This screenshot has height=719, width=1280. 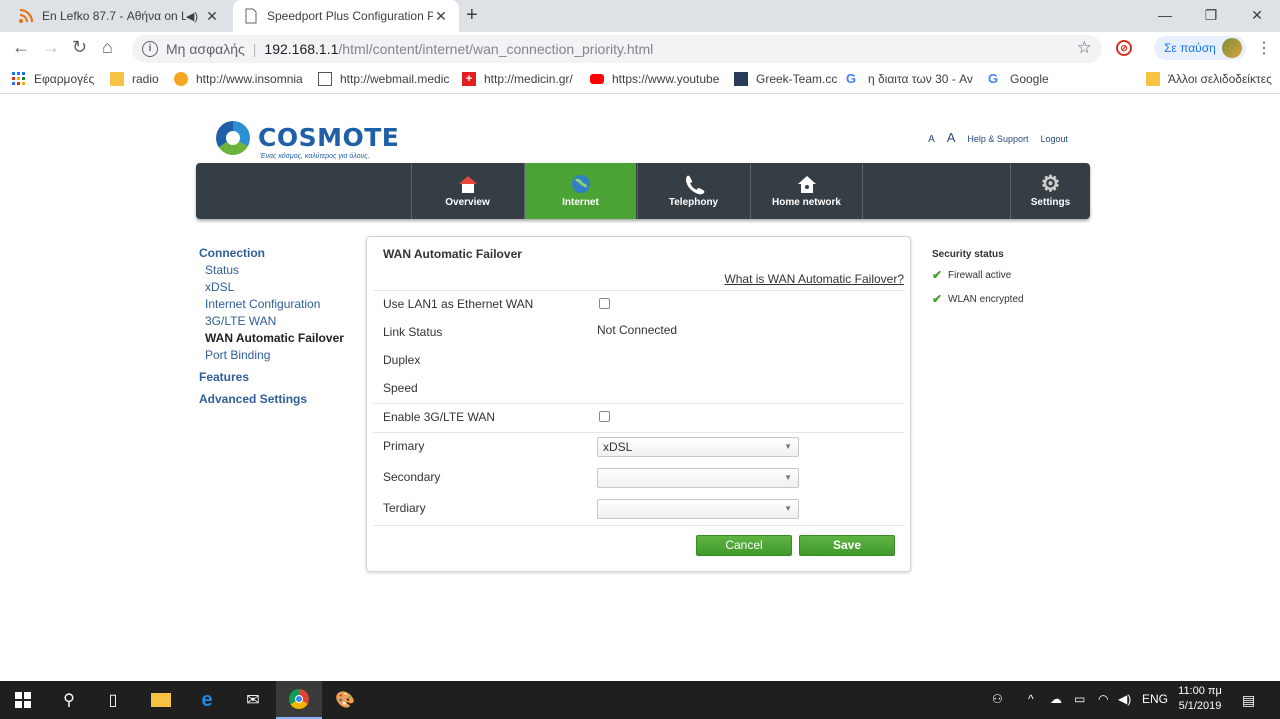 What do you see at coordinates (806, 191) in the screenshot?
I see `nav-home-network: Home network` at bounding box center [806, 191].